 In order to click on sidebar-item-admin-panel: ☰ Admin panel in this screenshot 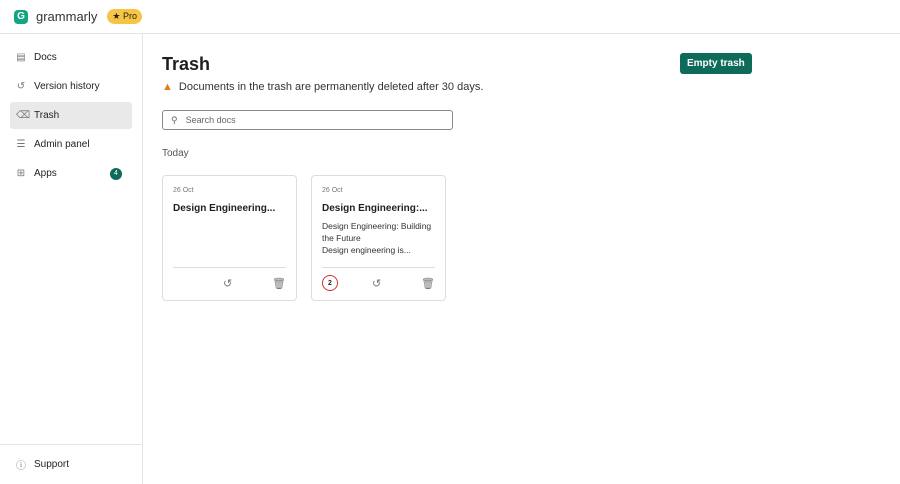, I will do `click(71, 144)`.